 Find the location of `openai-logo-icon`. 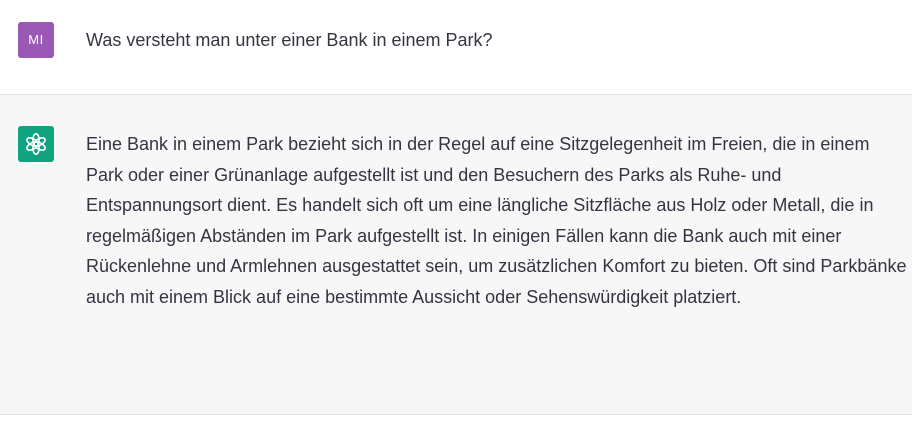

openai-logo-icon is located at coordinates (36, 144).